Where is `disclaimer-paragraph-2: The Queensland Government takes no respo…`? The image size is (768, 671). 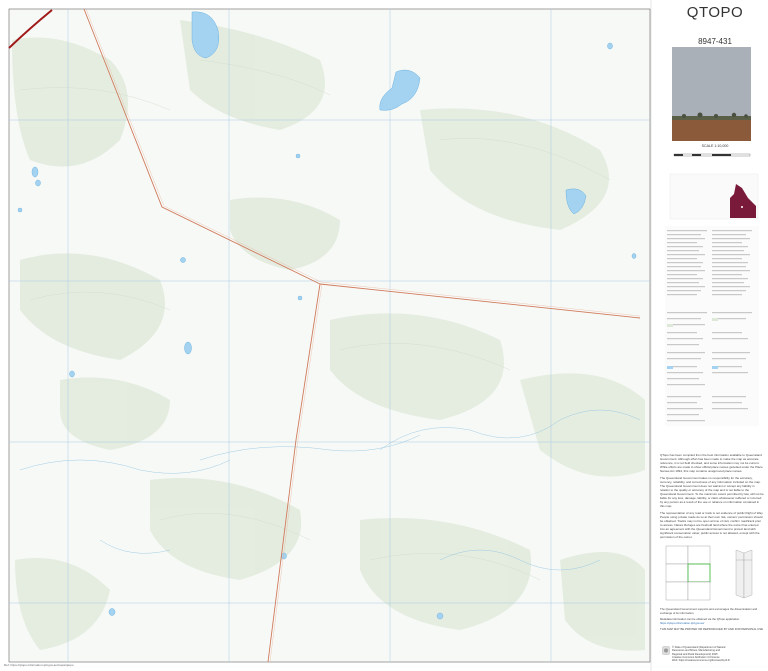
disclaimer-paragraph-2: The Queensland Government takes no respo… is located at coordinates (712, 492).